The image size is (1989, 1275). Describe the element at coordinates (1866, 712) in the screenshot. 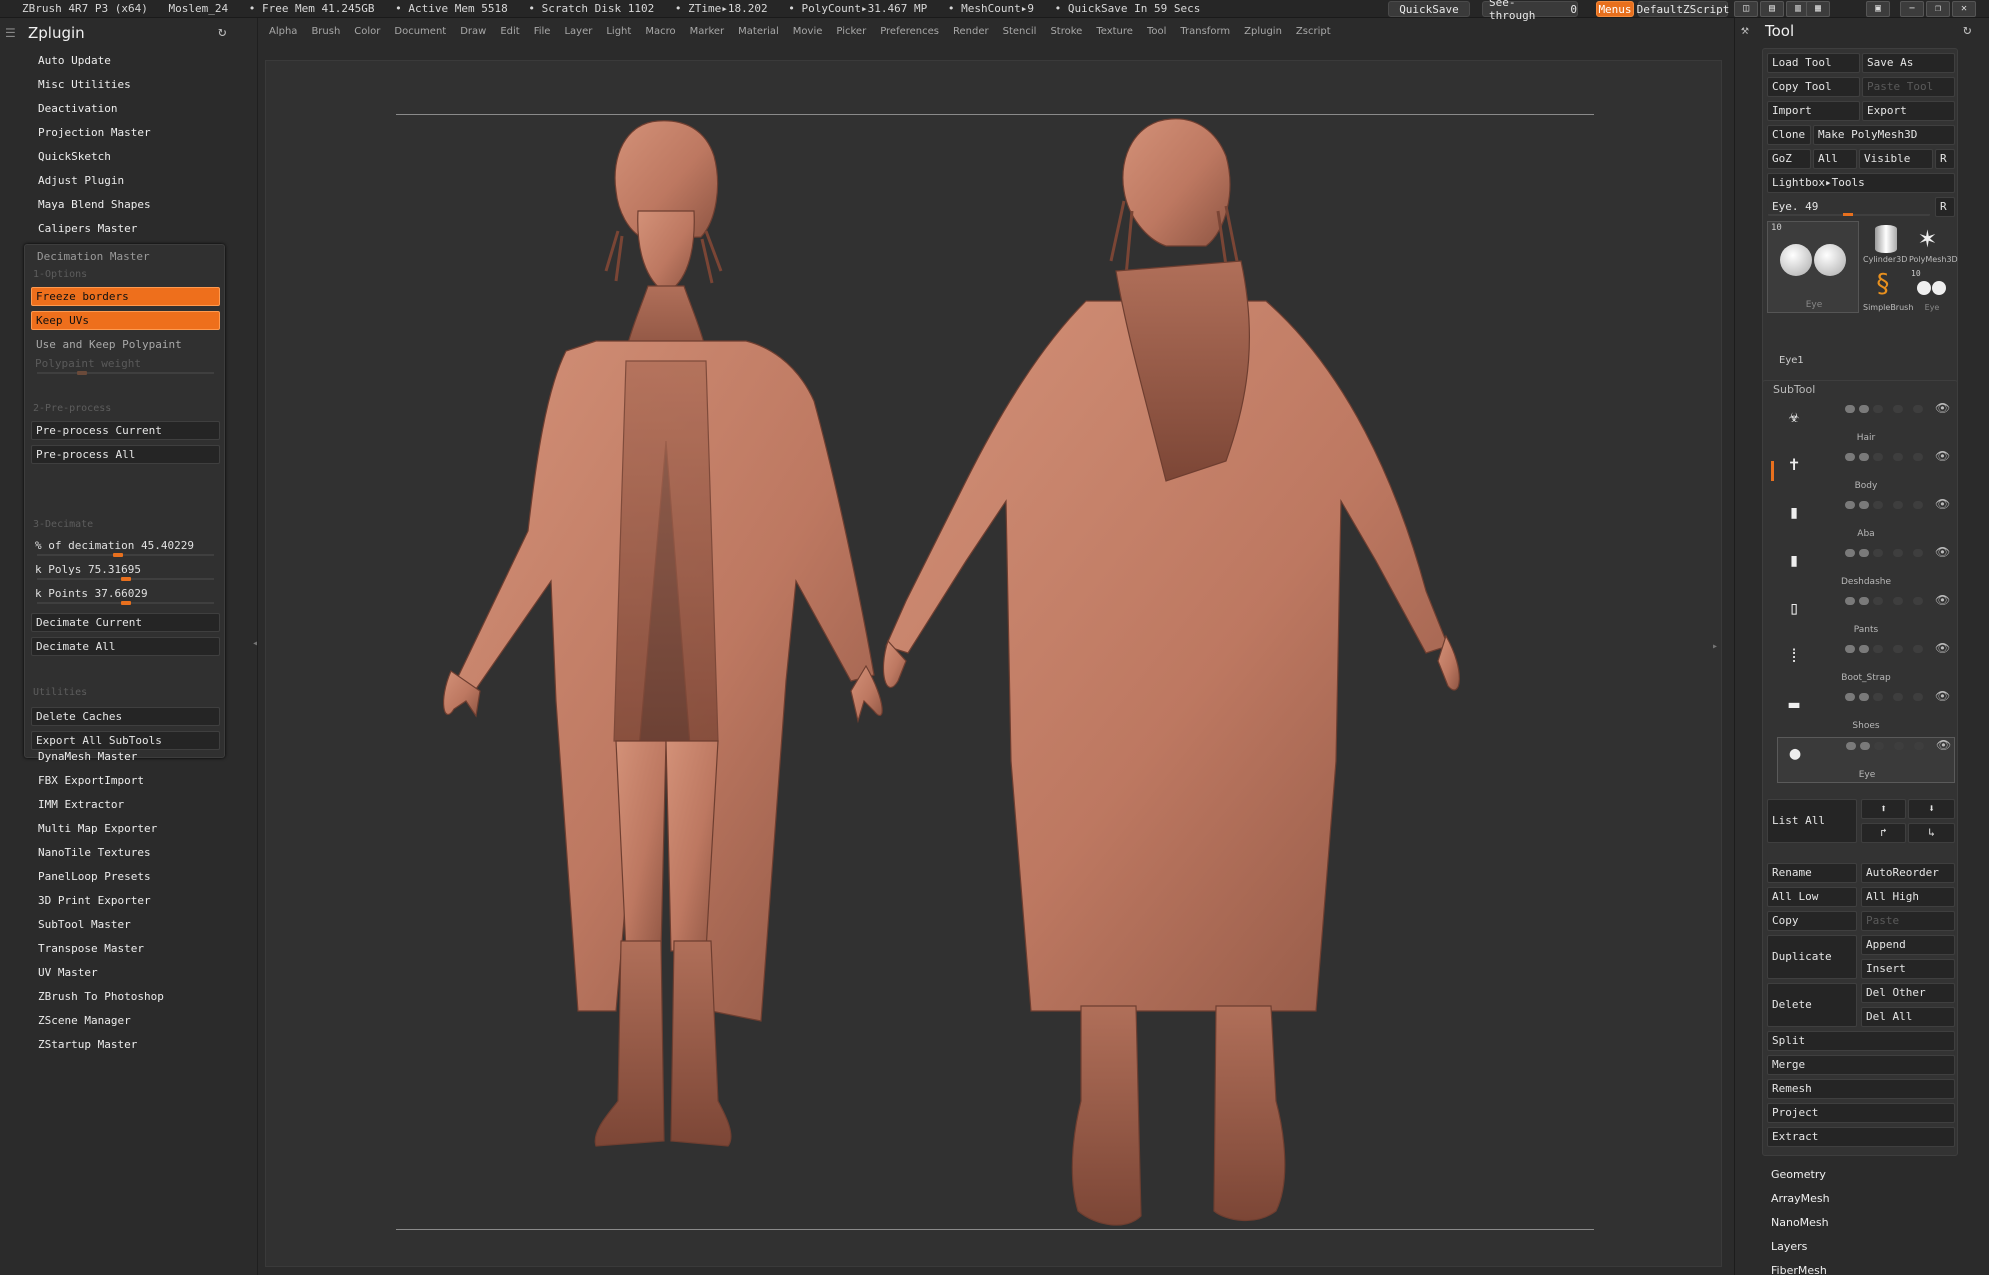

I see `subtool-row-shoes: ▬ 👁 Shoes` at that location.